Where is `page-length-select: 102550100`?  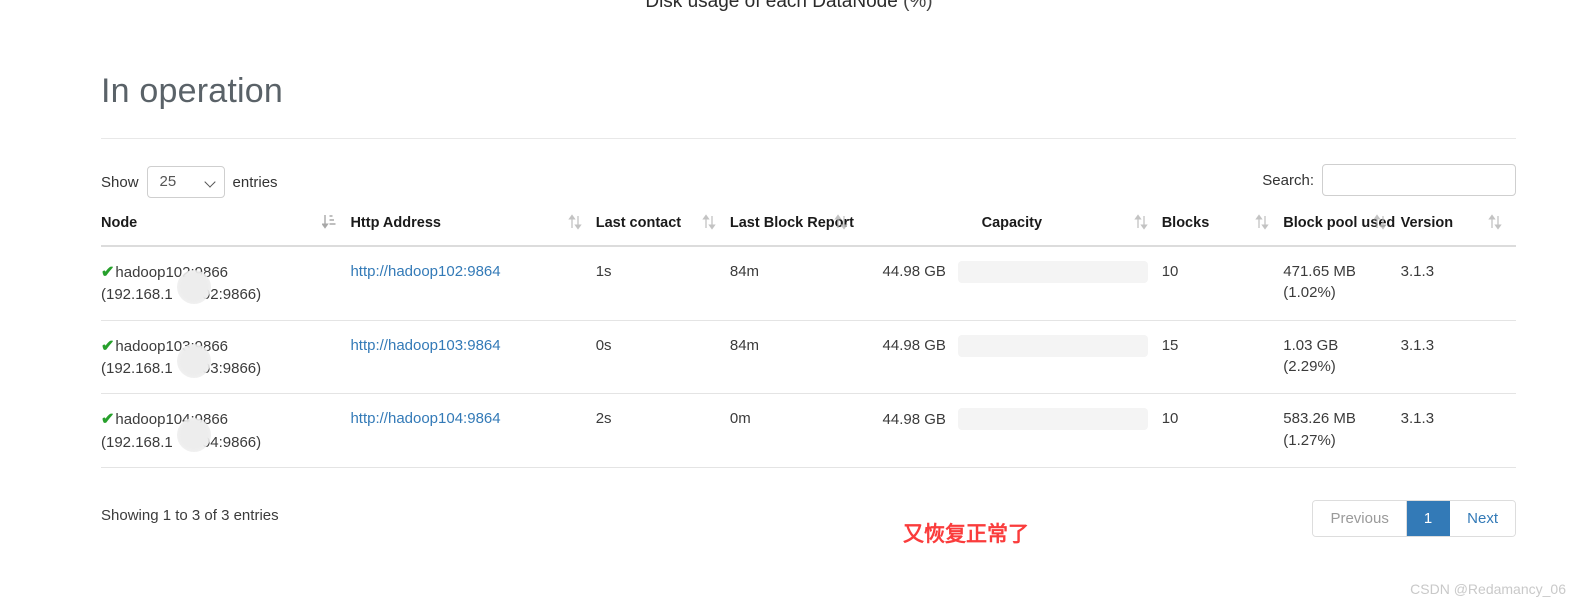
page-length-select: 102550100 is located at coordinates (185, 182).